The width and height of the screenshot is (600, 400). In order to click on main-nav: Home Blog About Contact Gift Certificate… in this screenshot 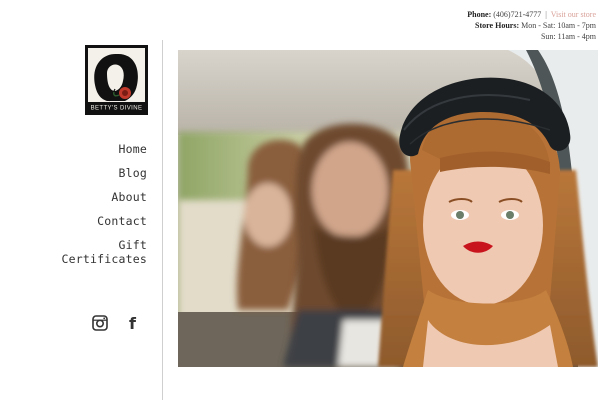, I will do `click(104, 209)`.